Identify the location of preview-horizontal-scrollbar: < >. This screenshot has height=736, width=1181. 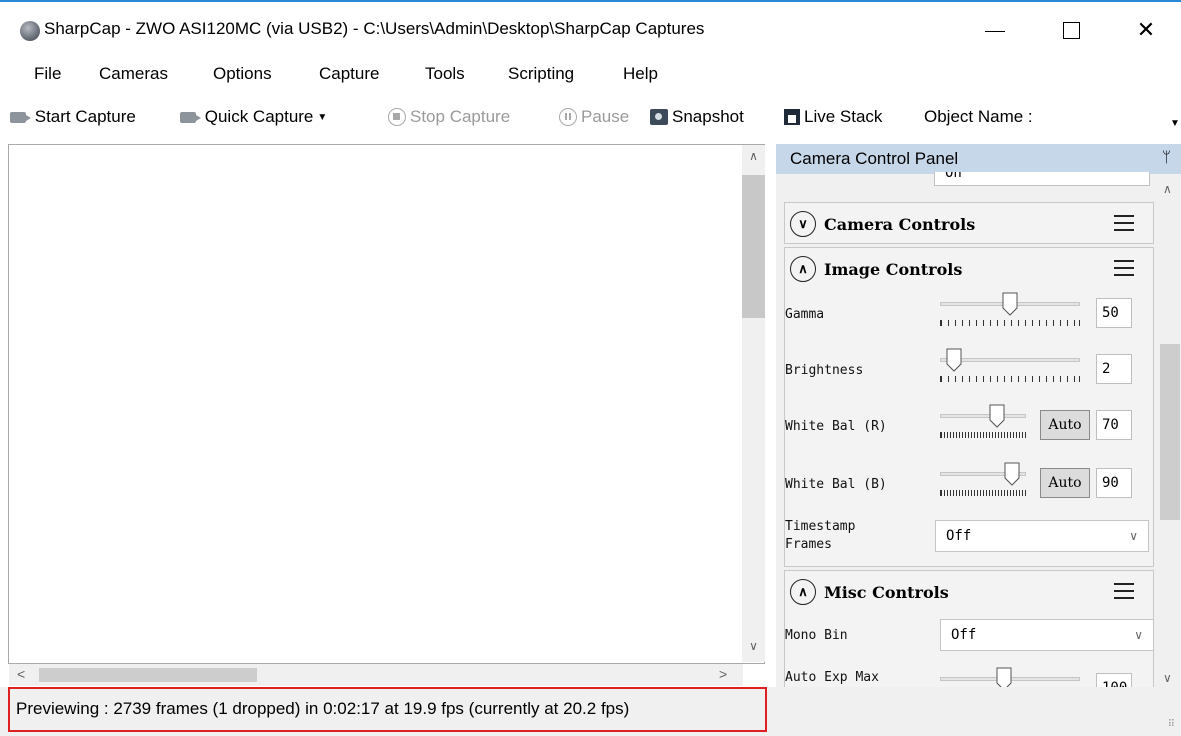
(376, 675).